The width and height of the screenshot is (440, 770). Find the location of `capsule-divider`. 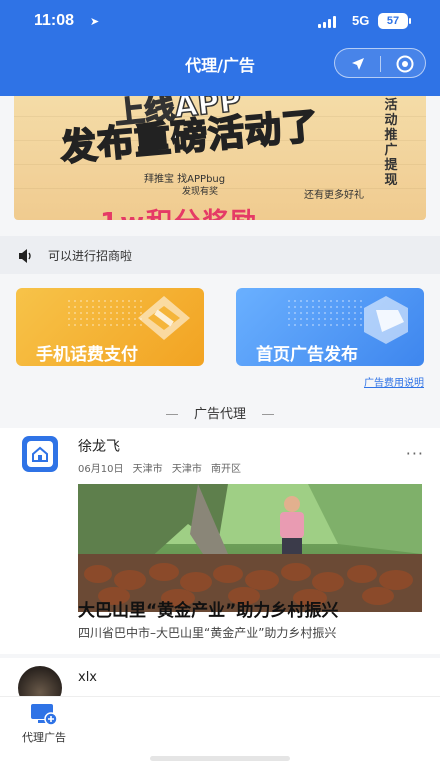

capsule-divider is located at coordinates (380, 64).